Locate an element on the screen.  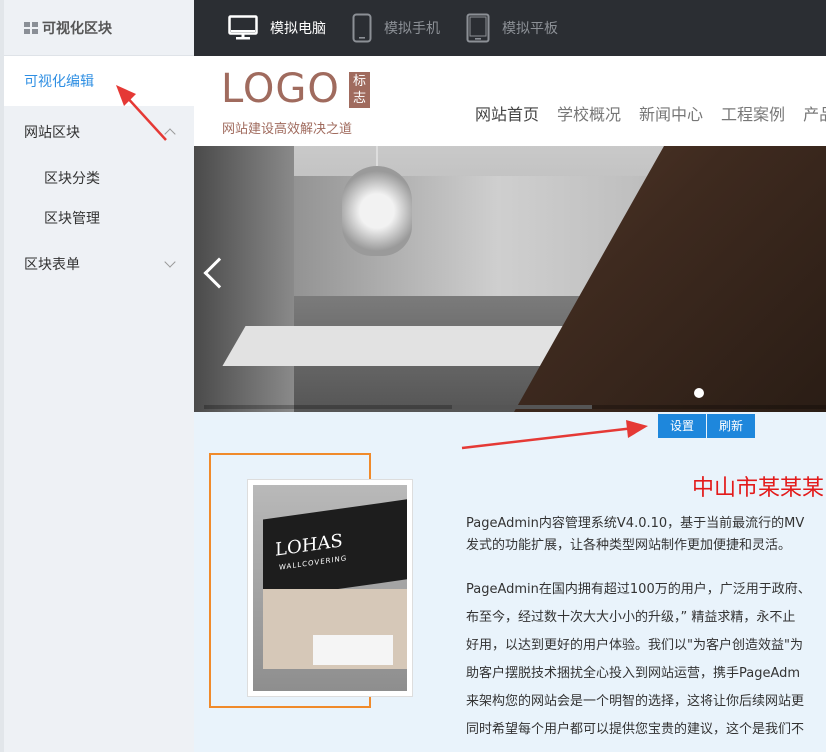
sidebar-title: 可视化区块 is located at coordinates (99, 28).